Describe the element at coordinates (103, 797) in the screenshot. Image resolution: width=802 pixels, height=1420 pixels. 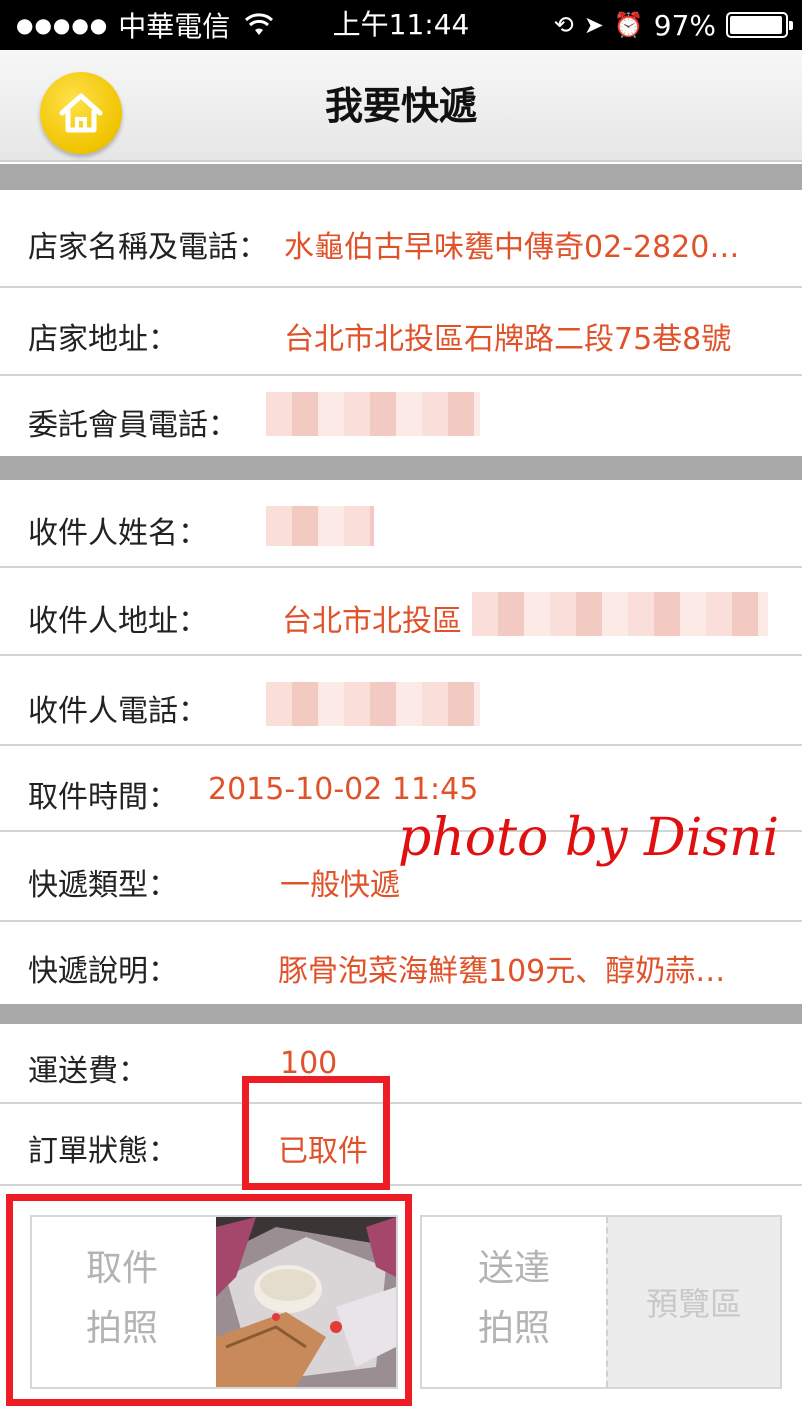
I see `pickup-time-label: 取件時間：` at that location.